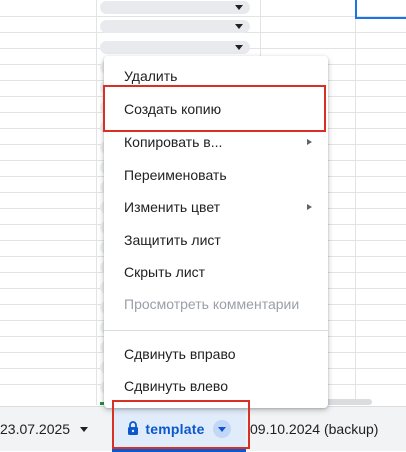  I want to click on menu-item-change-color: Изменить цвет, so click(216, 207).